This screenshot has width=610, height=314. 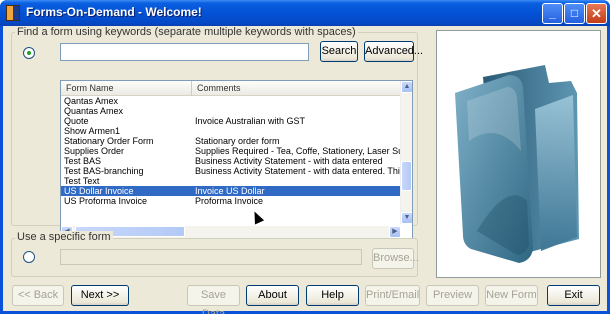 I want to click on app-icon, so click(x=13, y=13).